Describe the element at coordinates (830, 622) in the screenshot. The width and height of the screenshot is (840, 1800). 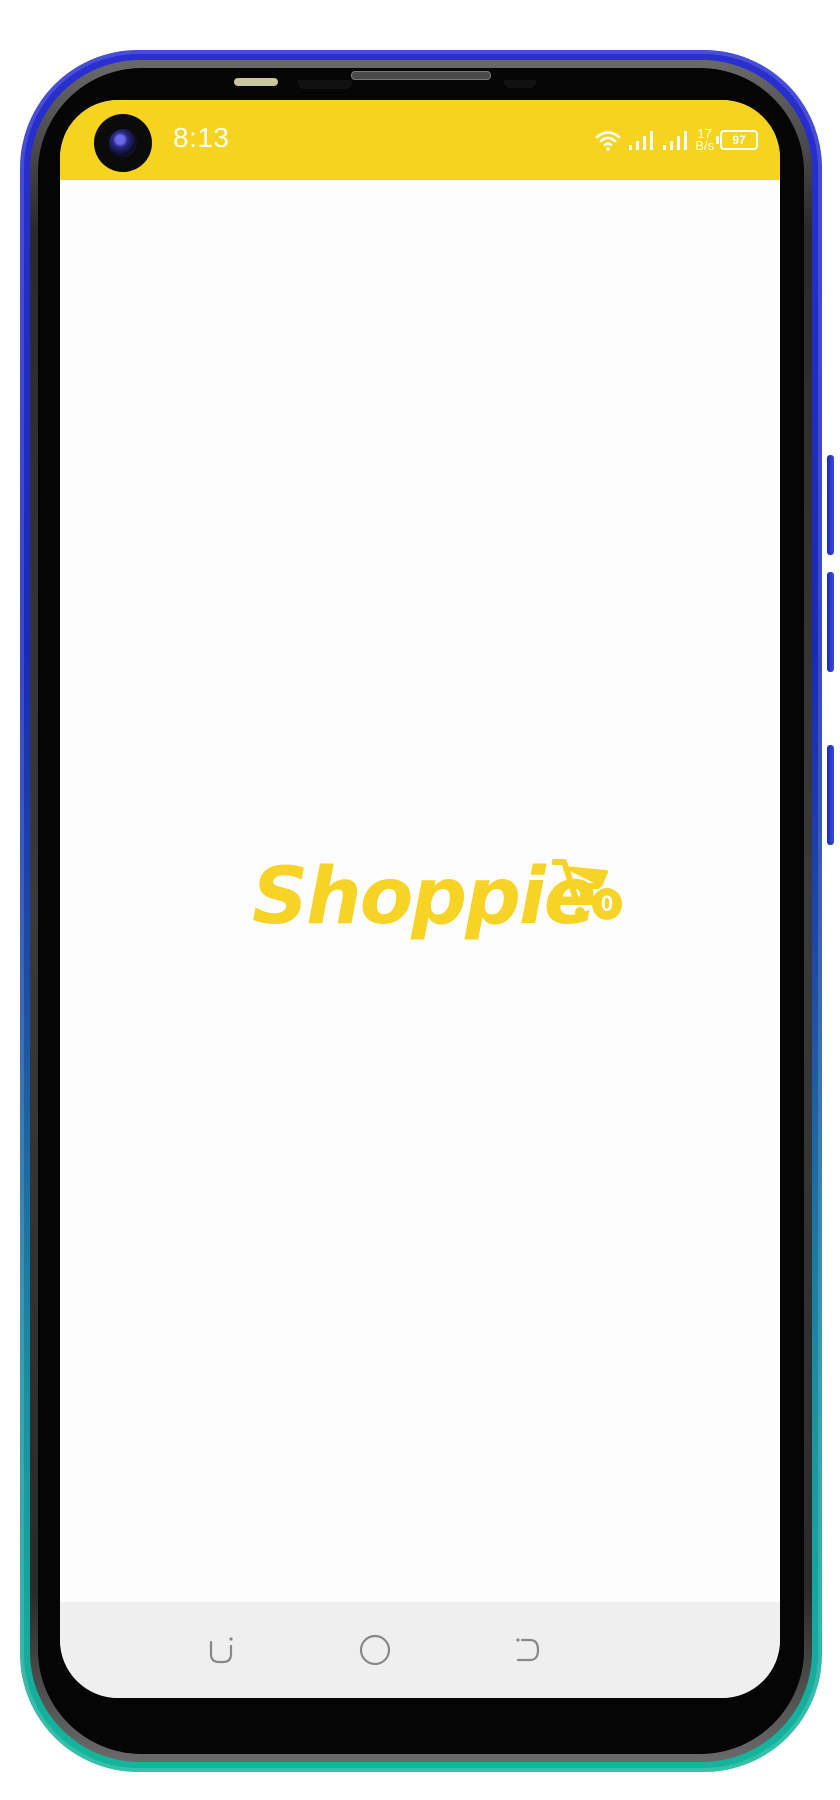
I see `volume-down-button` at that location.